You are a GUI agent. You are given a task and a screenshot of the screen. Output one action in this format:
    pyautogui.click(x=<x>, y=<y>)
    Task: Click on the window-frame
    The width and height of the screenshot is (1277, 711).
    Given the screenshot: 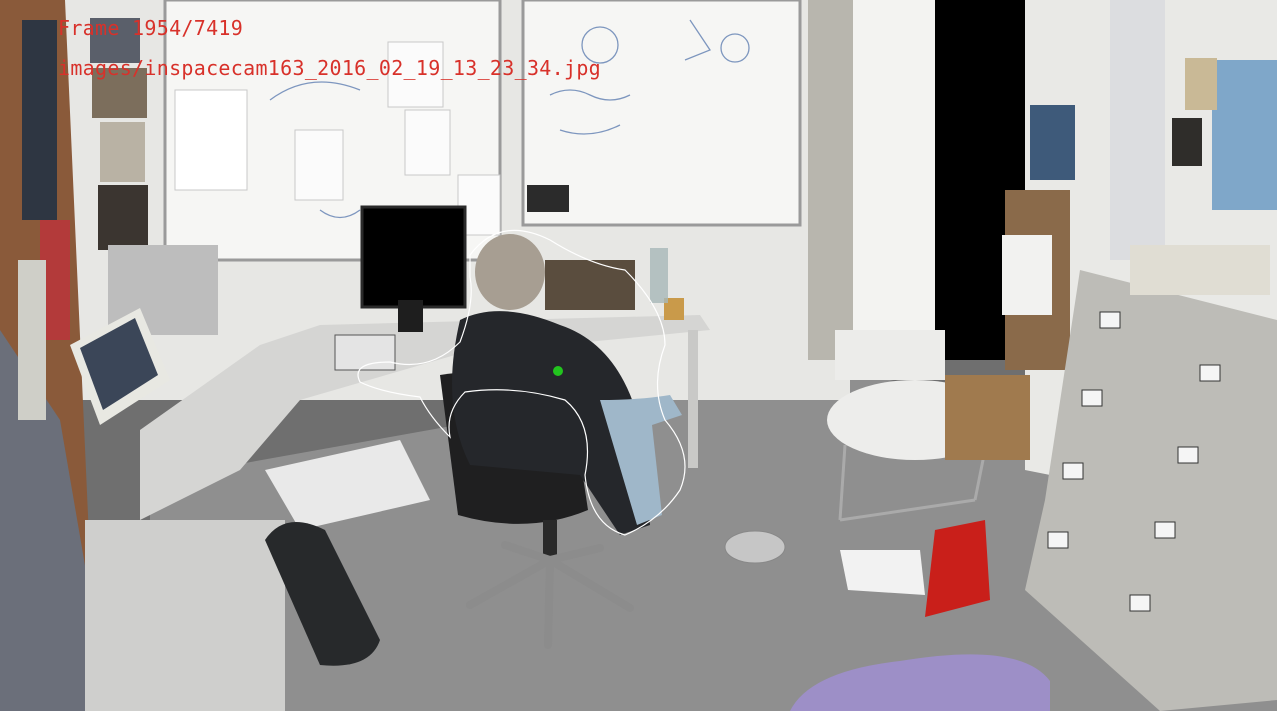 What is the action you would take?
    pyautogui.click(x=892, y=180)
    